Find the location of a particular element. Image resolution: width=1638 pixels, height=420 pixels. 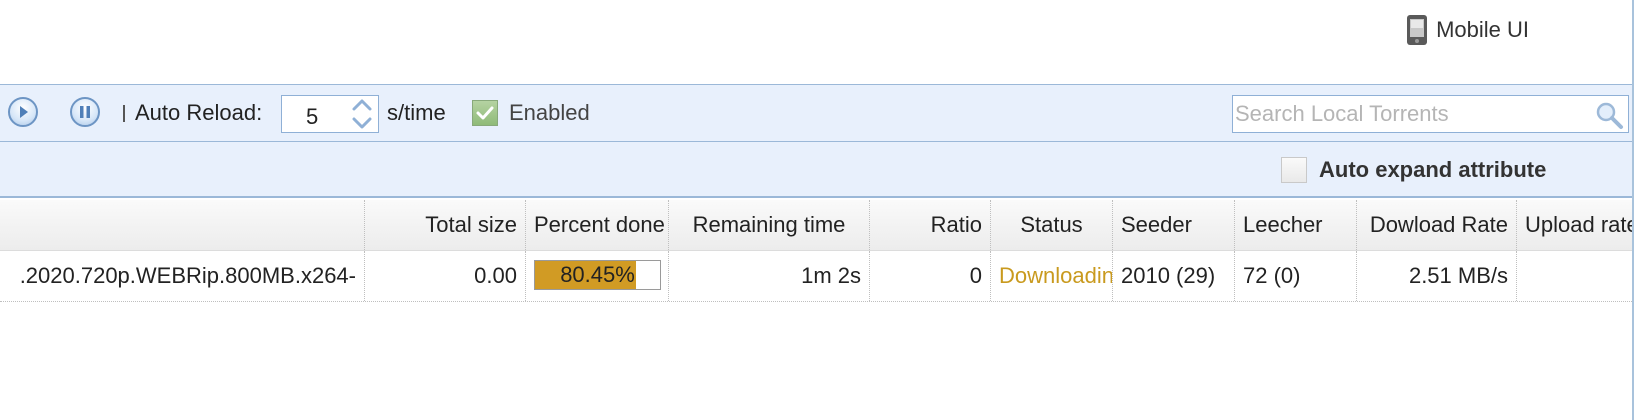

search-box is located at coordinates (1430, 114).